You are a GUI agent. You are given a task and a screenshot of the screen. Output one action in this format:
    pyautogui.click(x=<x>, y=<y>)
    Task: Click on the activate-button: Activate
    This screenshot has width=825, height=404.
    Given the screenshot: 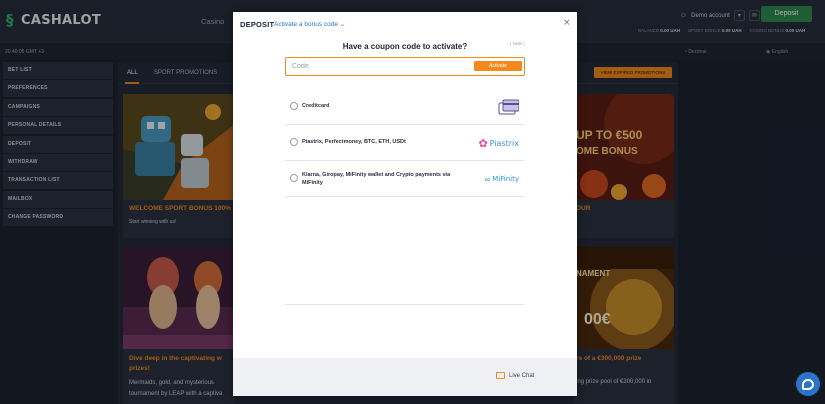 What is the action you would take?
    pyautogui.click(x=498, y=66)
    